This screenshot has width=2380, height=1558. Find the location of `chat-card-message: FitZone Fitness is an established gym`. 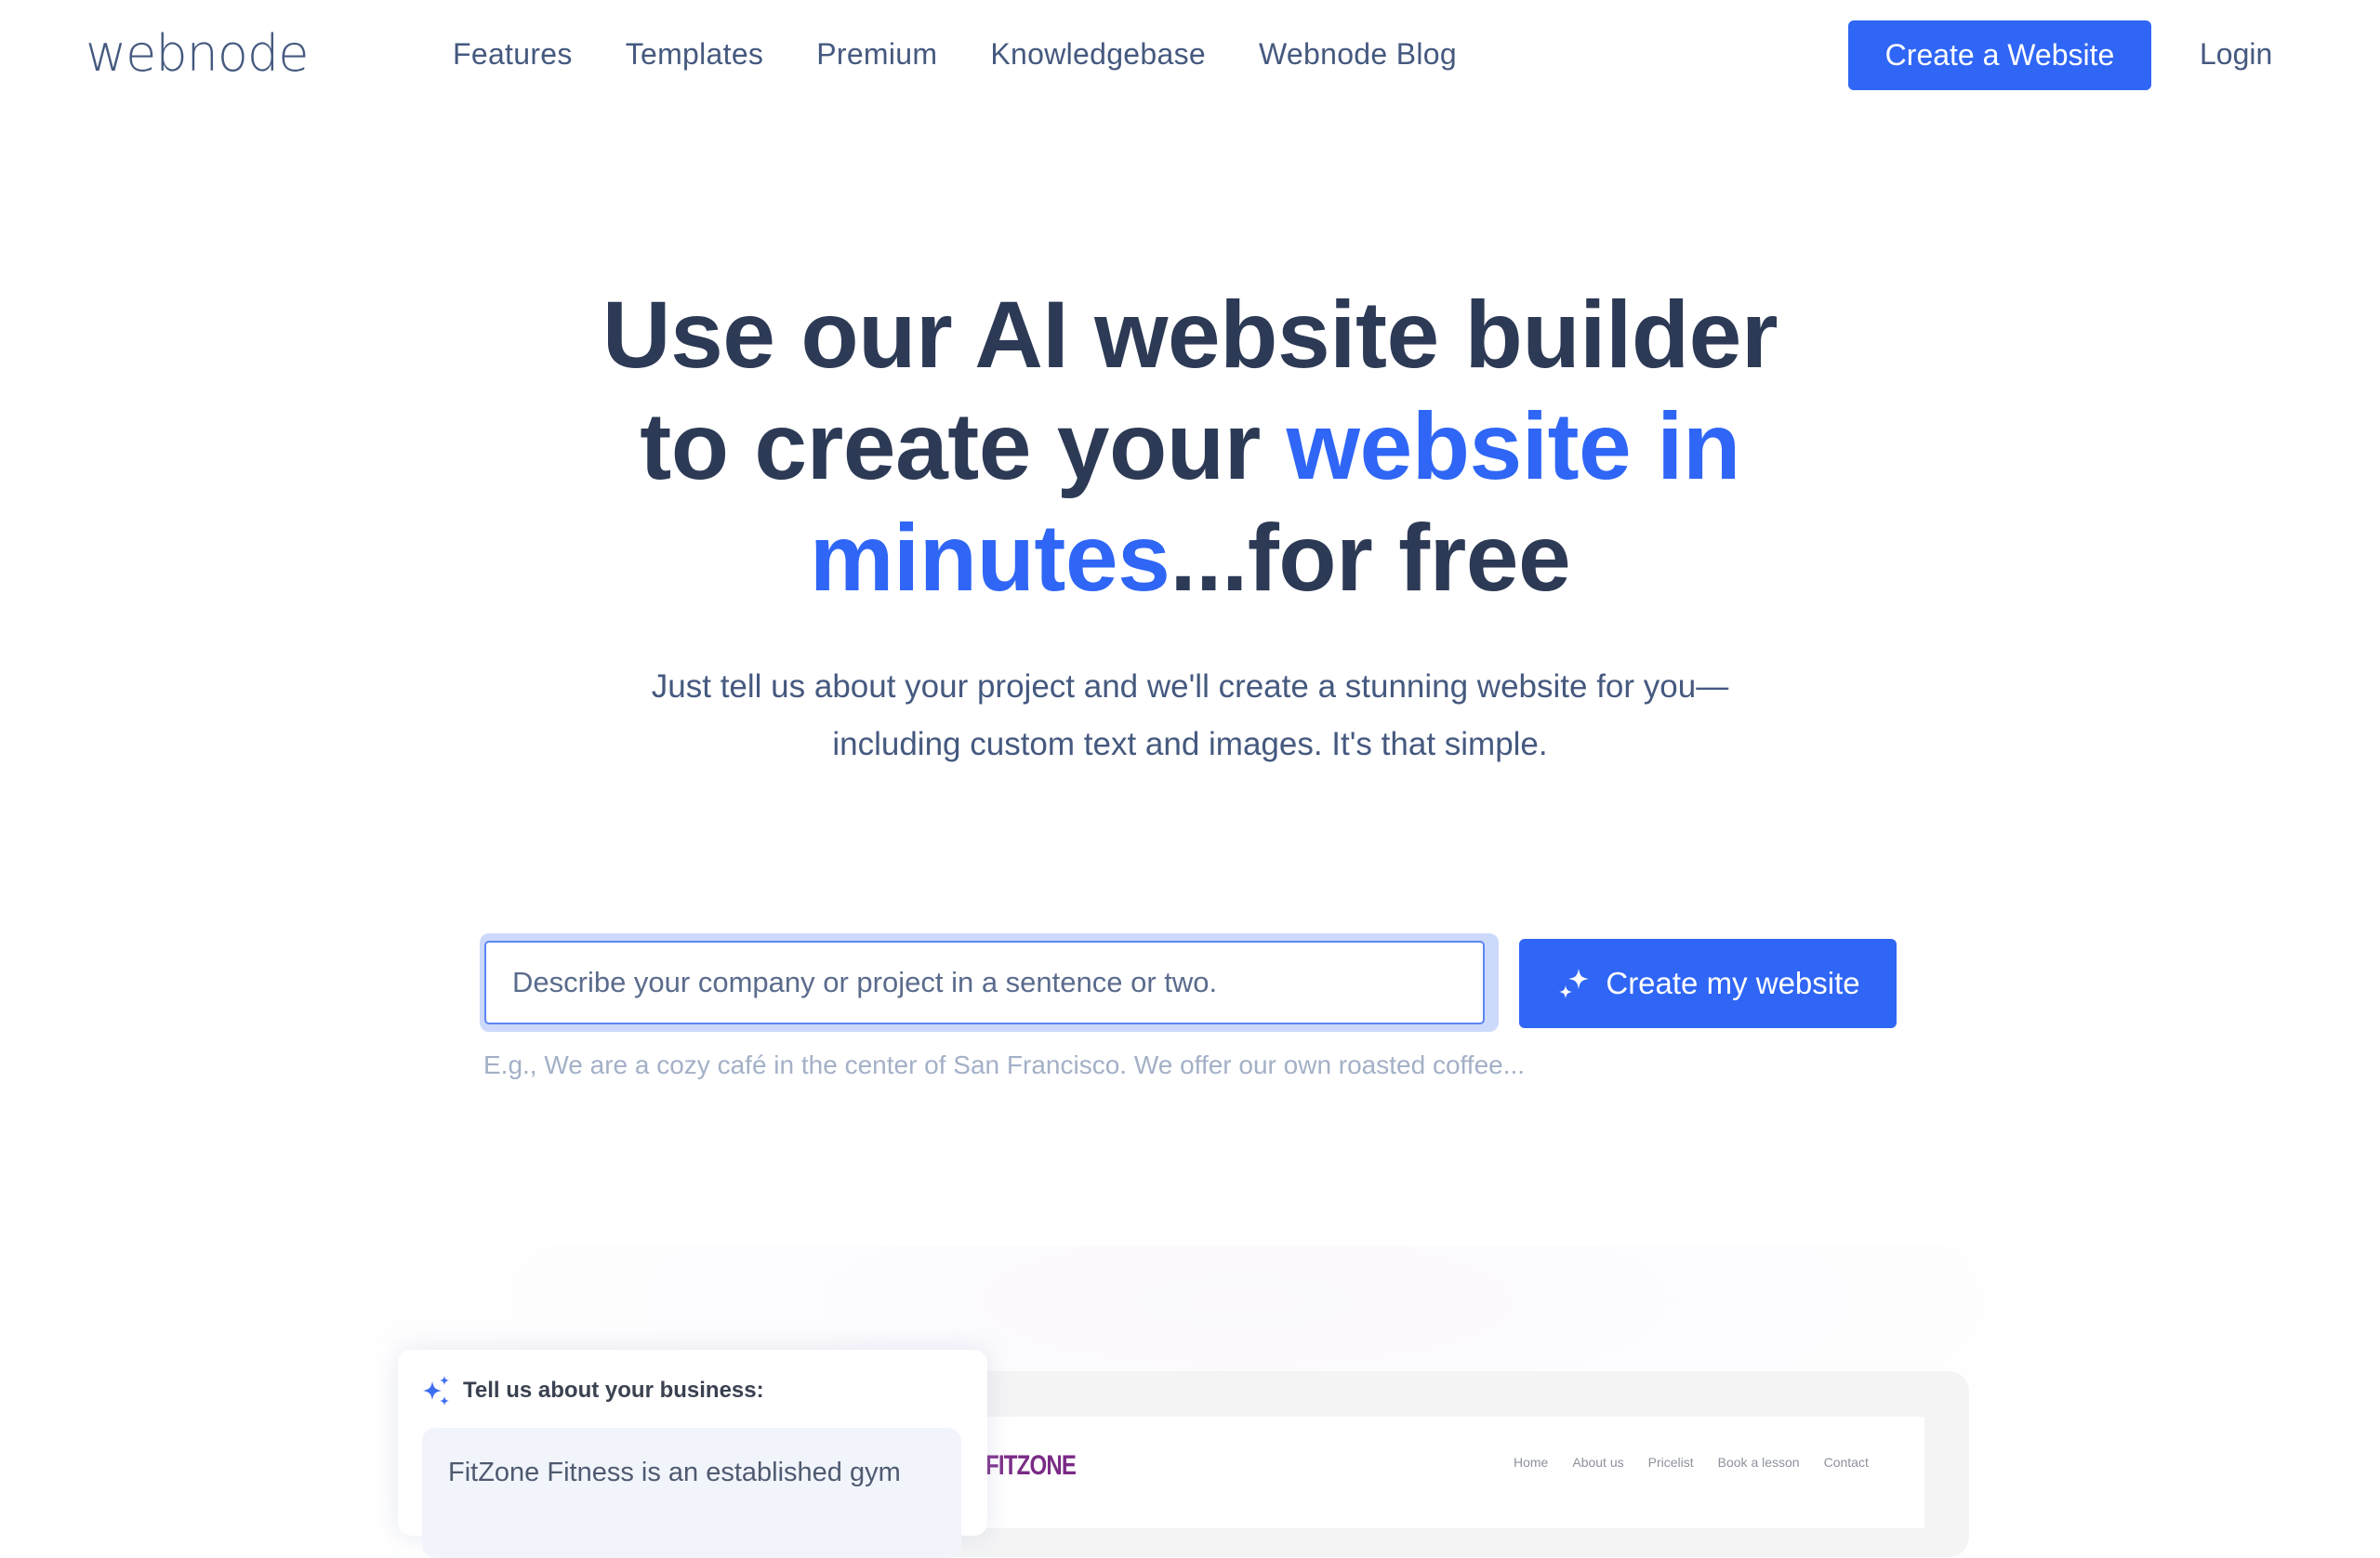

chat-card-message: FitZone Fitness is an established gym is located at coordinates (691, 1493).